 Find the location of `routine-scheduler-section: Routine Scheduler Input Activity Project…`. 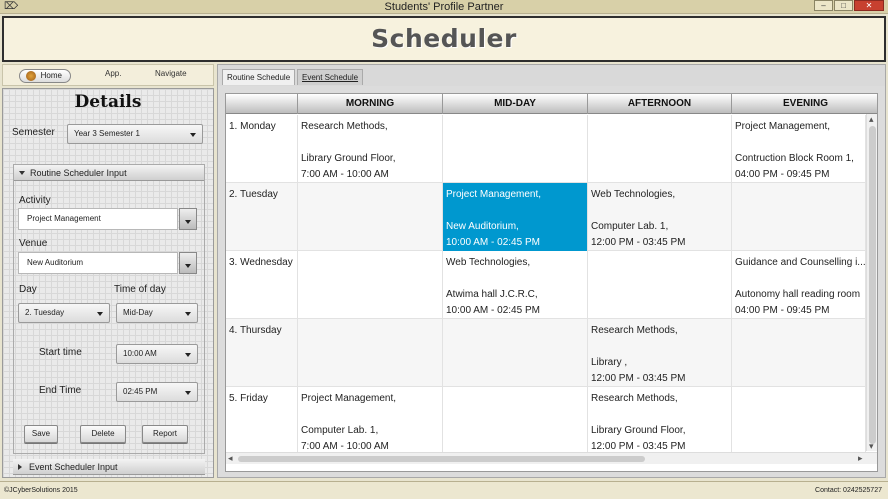

routine-scheduler-section: Routine Scheduler Input Activity Project… is located at coordinates (109, 309).